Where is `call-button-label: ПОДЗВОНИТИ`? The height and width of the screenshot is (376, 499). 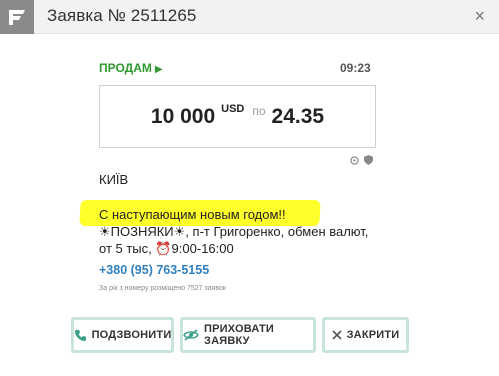 call-button-label: ПОДЗВОНИТИ is located at coordinates (131, 335).